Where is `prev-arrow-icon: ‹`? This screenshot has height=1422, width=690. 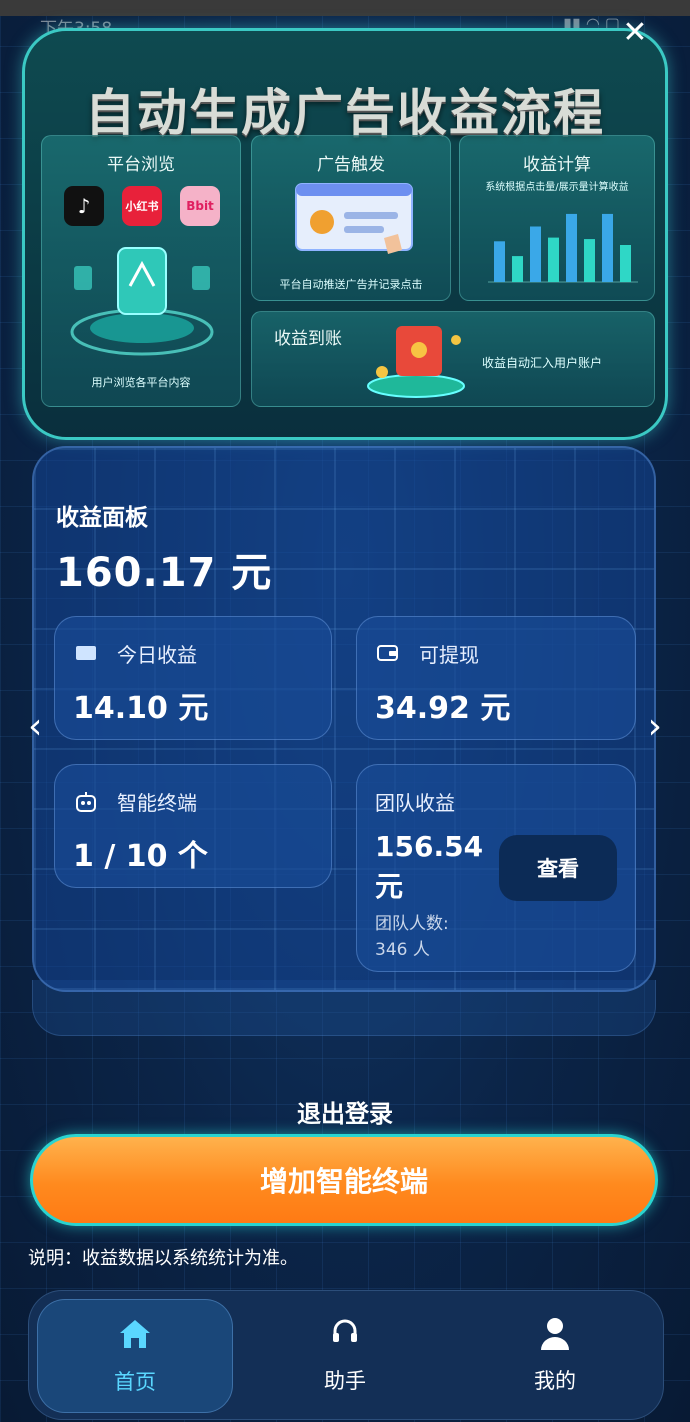
prev-arrow-icon: ‹ is located at coordinates (35, 726).